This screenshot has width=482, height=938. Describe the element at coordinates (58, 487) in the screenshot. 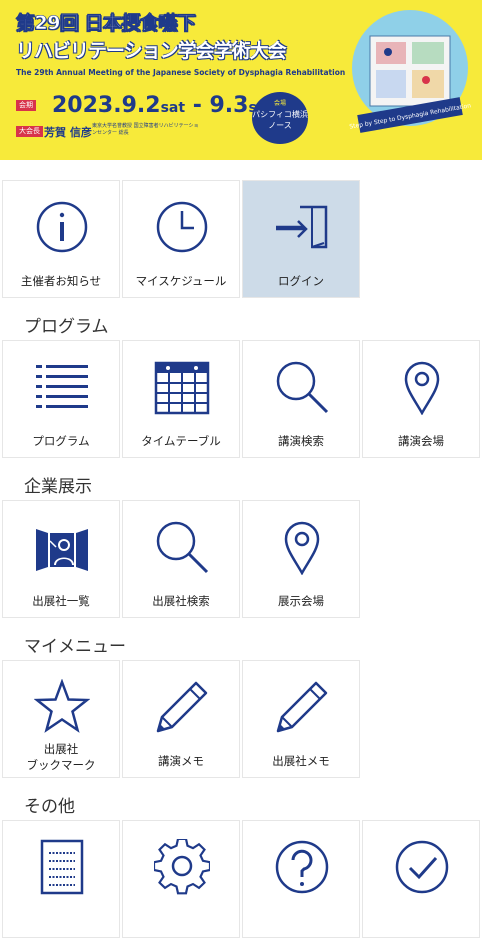

I see `section-title-exhibition: 企業展示` at that location.